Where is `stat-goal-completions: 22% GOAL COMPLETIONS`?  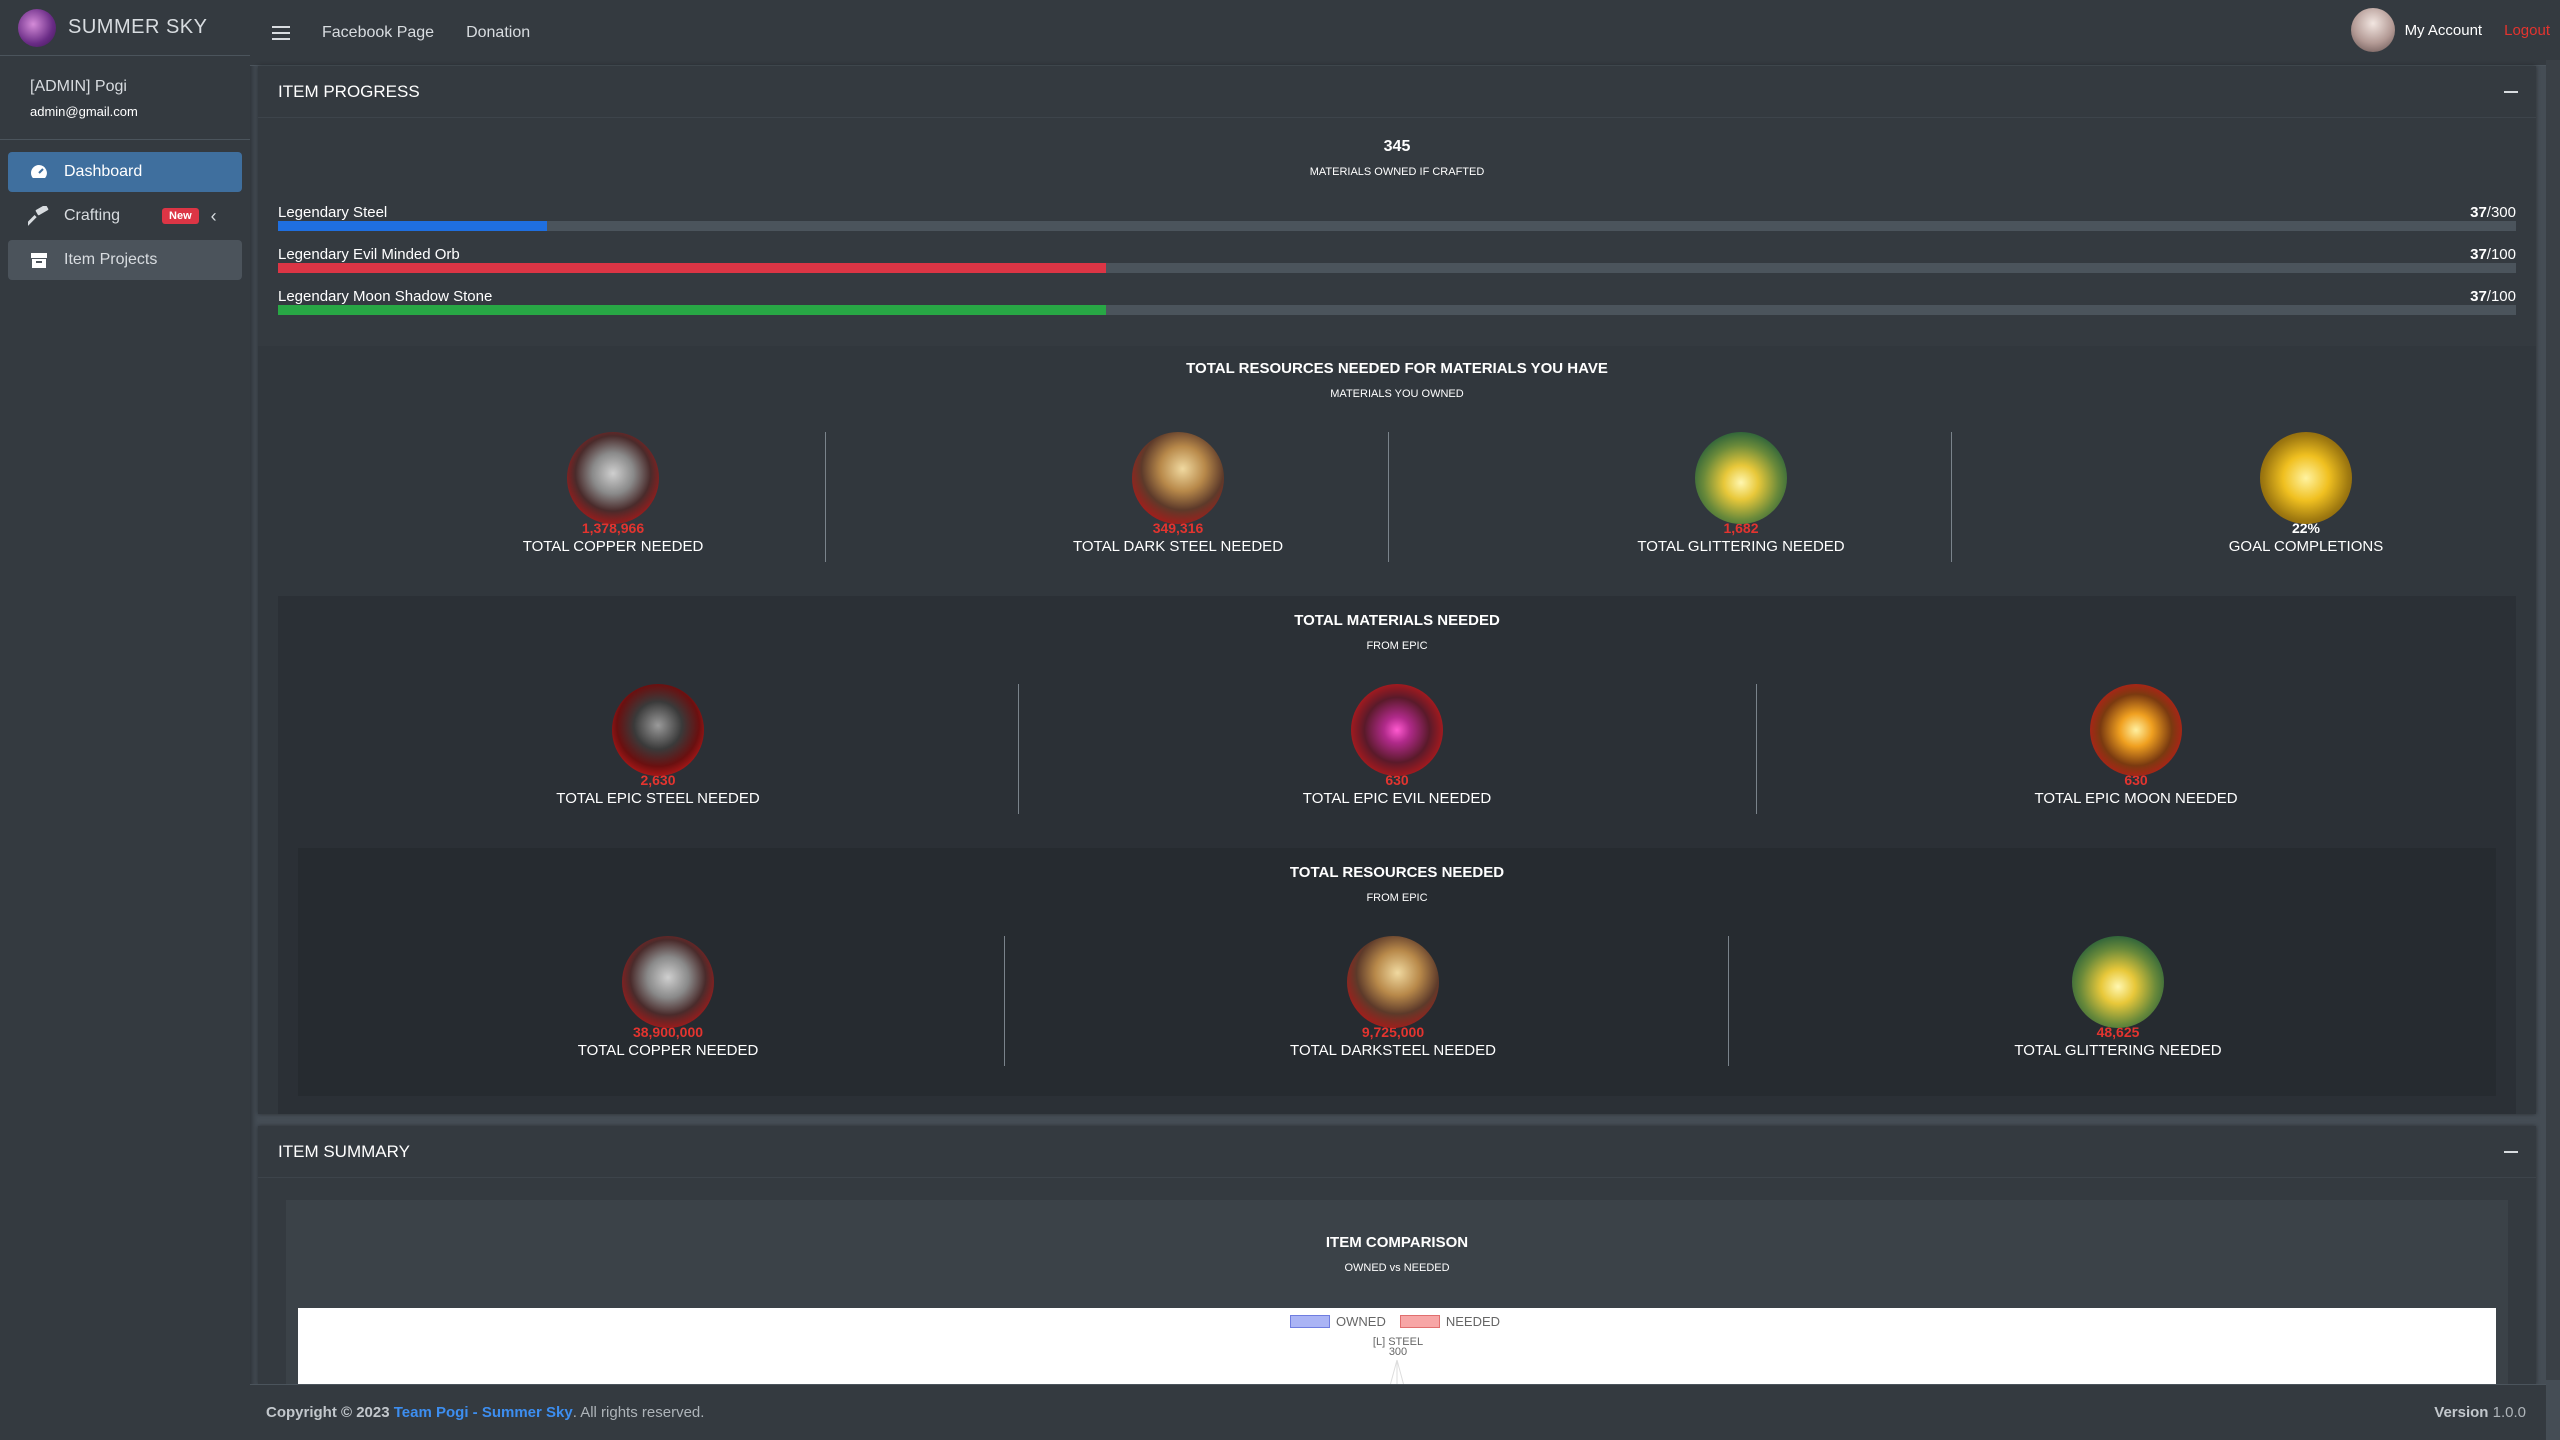
stat-goal-completions: 22% GOAL COMPLETIONS is located at coordinates (2306, 493).